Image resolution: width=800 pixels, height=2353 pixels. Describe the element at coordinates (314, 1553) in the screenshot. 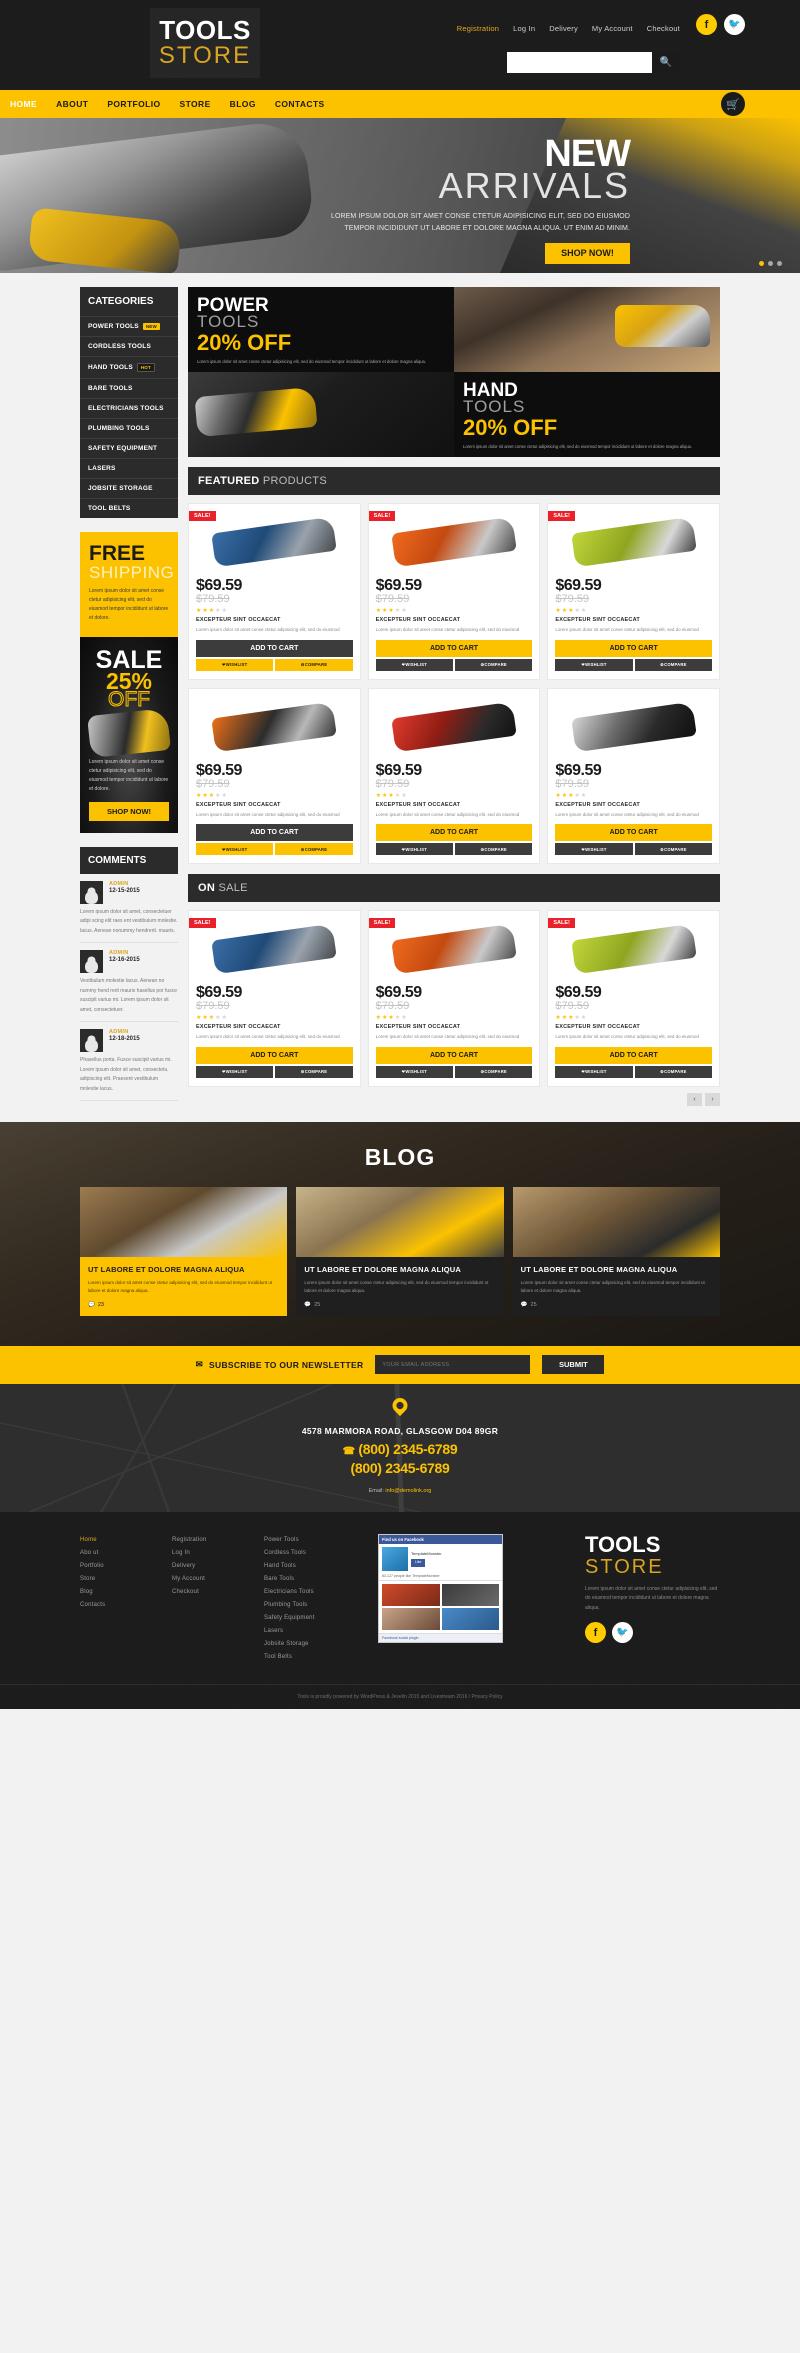

I see `footer-link-cordless-tools: Cordless Tools` at that location.